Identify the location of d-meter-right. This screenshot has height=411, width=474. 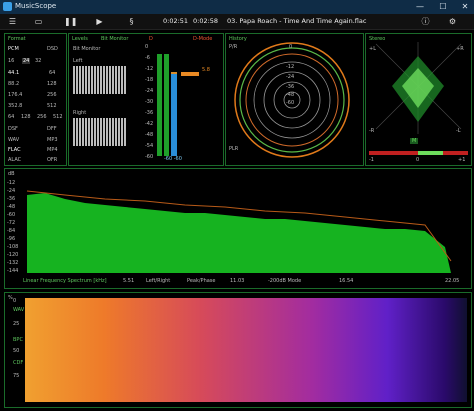
(174, 115).